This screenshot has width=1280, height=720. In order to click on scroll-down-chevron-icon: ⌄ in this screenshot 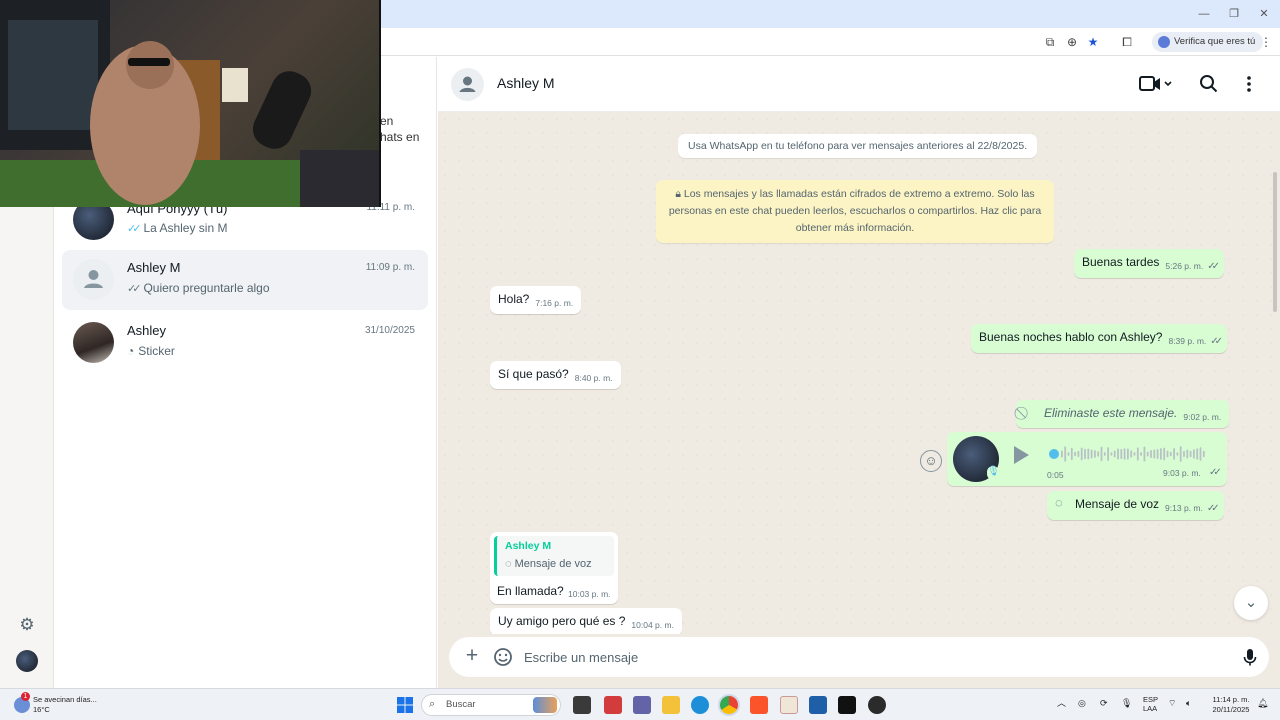, I will do `click(1251, 603)`.